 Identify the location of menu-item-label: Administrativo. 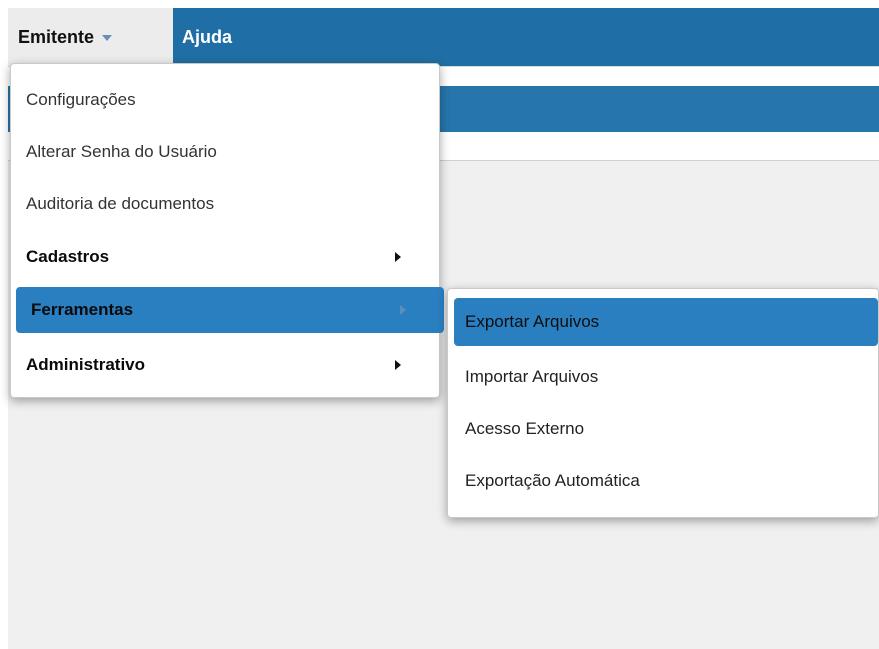
(86, 364).